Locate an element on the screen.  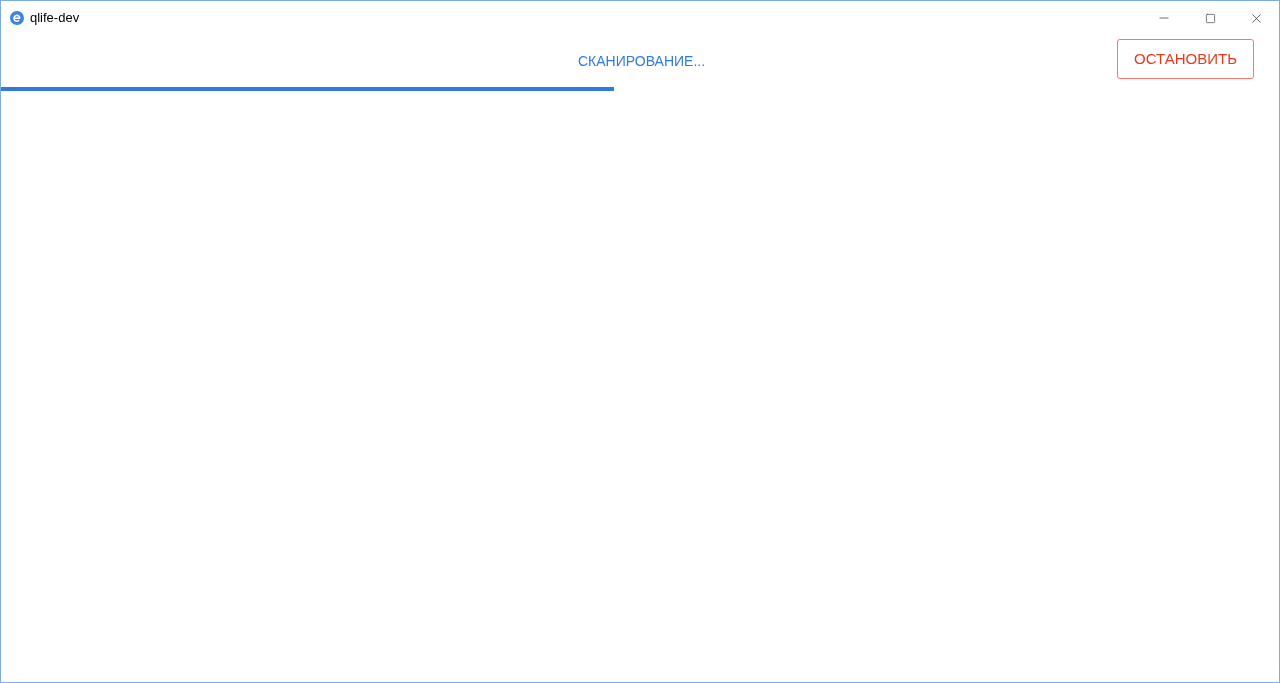
app-logo-icon is located at coordinates (17, 18).